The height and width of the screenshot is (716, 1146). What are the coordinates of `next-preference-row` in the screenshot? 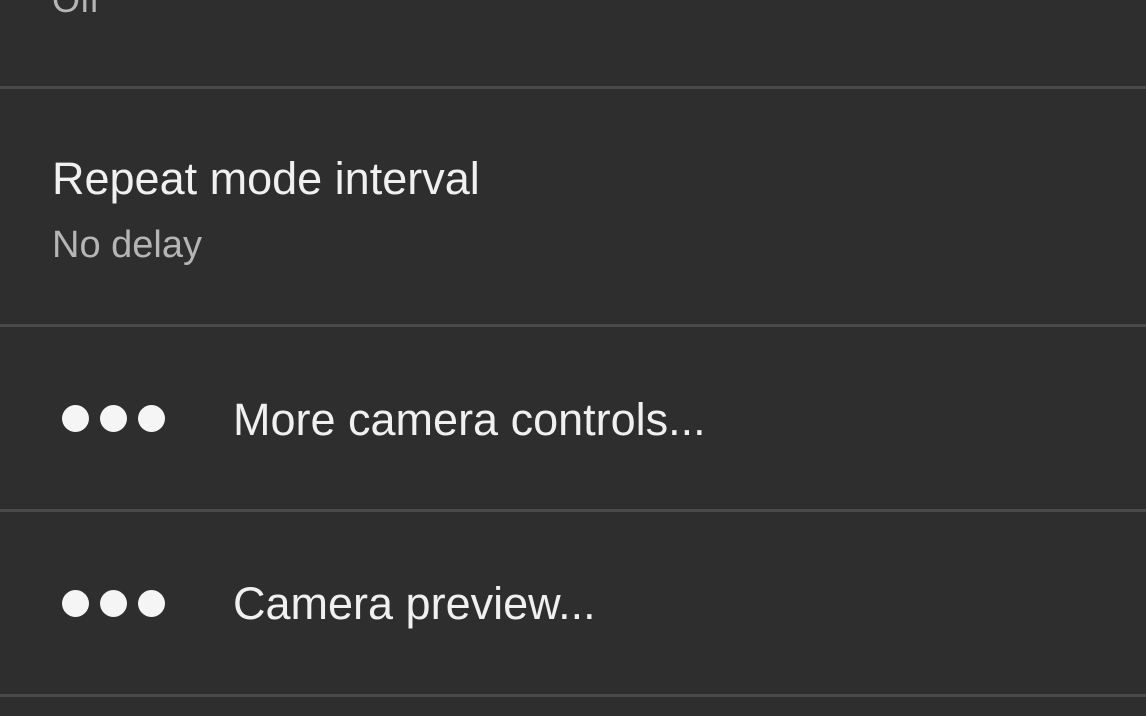 It's located at (573, 706).